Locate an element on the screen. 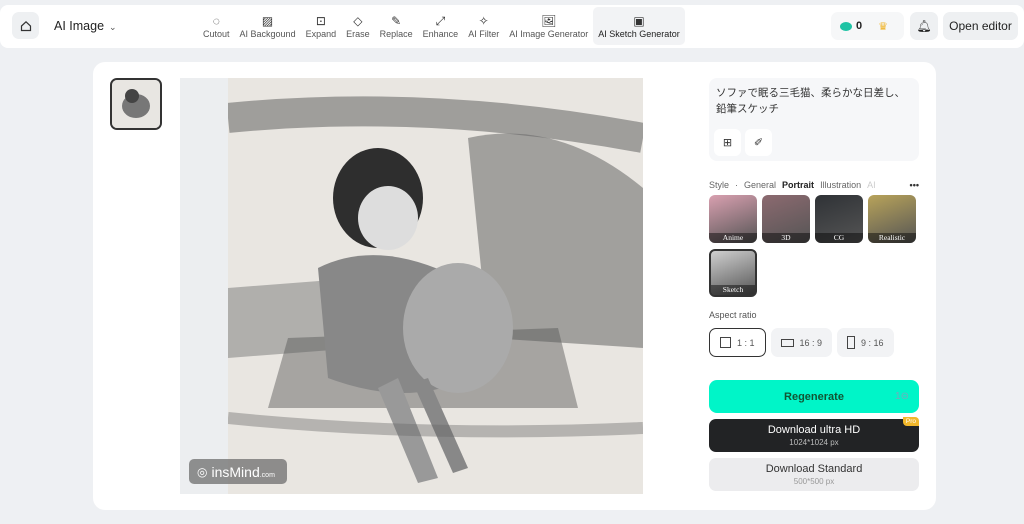 This screenshot has height=524, width=1024. regenerate-label: Regenerate is located at coordinates (814, 396).